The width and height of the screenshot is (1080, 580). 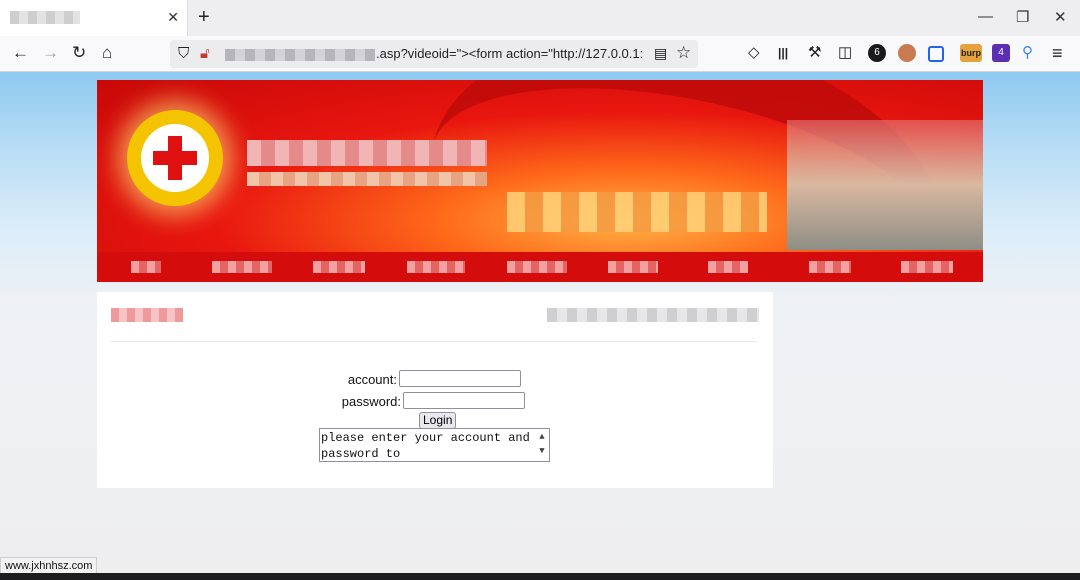 I want to click on insecure-lock-icon: 🔓︎, so click(x=205, y=53).